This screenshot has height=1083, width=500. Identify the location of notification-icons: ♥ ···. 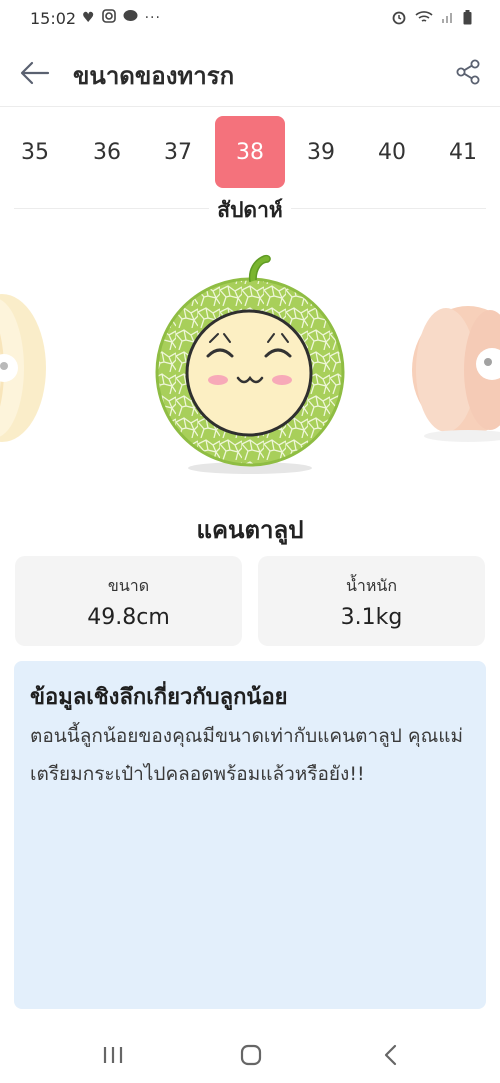
(121, 18).